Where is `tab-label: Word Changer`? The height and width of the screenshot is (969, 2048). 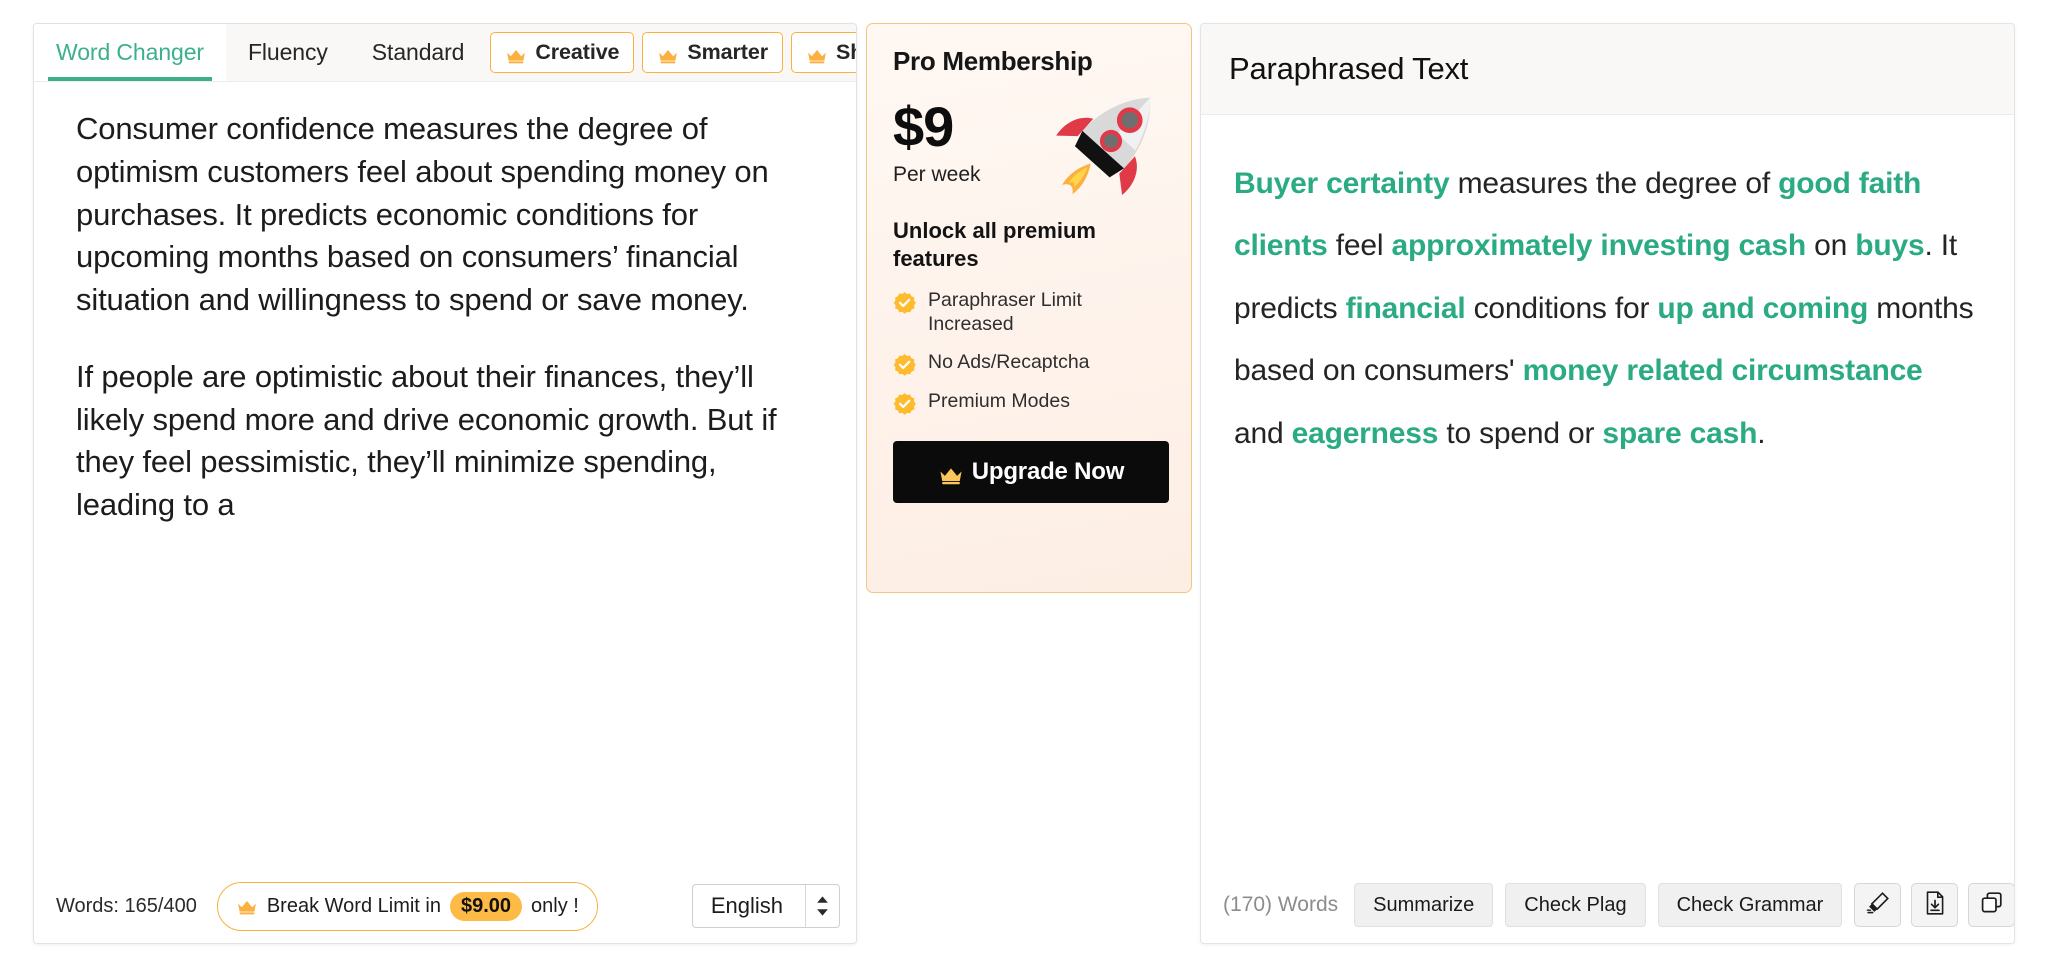 tab-label: Word Changer is located at coordinates (130, 52).